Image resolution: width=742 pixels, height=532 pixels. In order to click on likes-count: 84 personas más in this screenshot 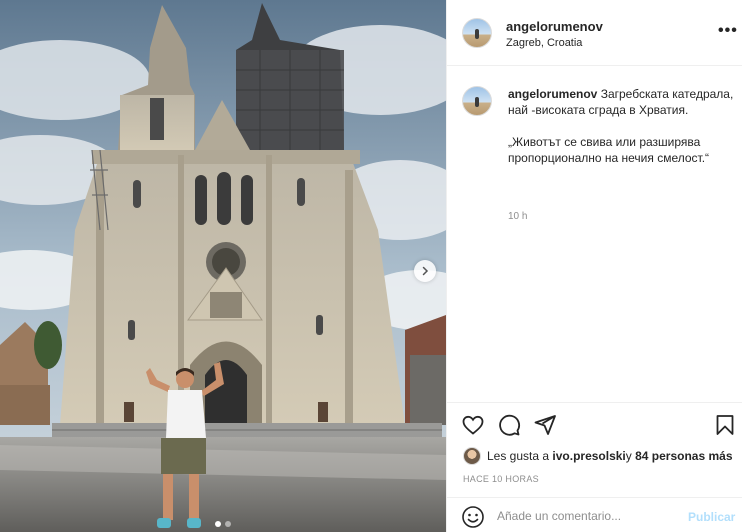, I will do `click(683, 456)`.